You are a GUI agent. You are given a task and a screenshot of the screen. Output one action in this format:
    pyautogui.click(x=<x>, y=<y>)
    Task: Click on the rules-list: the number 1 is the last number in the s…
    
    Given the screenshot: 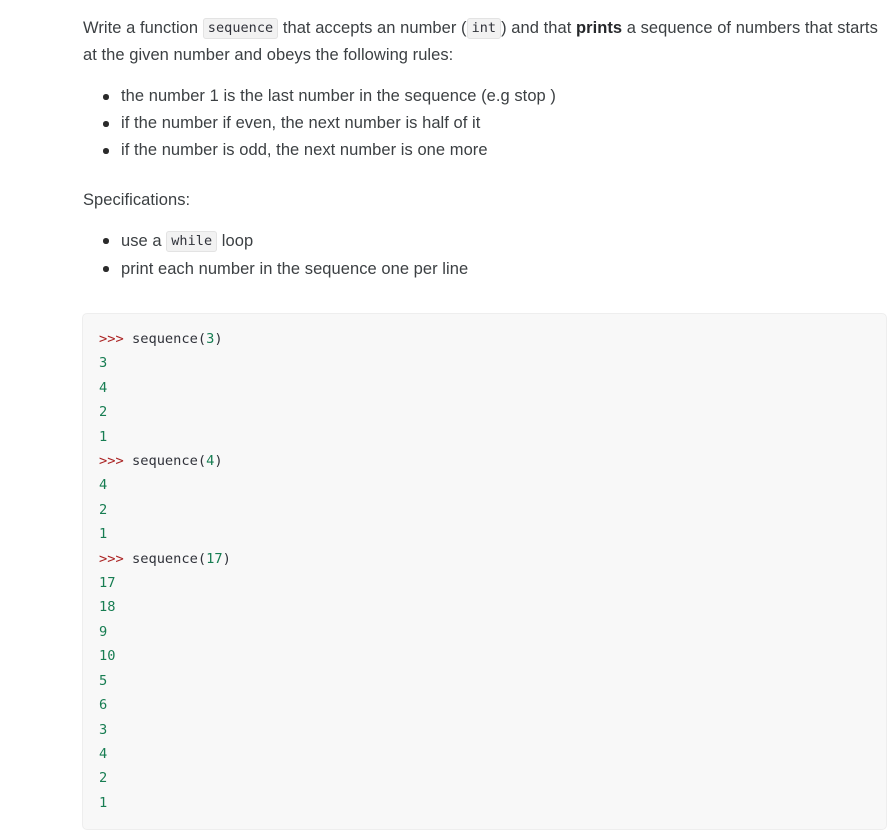 What is the action you would take?
    pyautogui.click(x=482, y=123)
    